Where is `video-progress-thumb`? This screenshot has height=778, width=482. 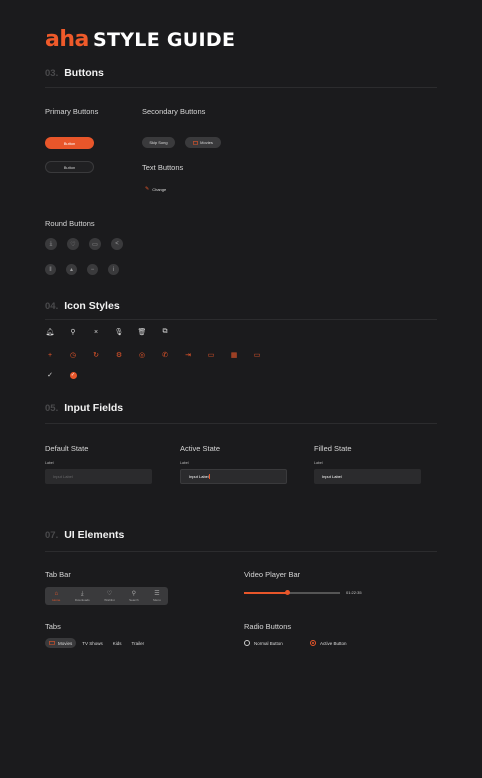 video-progress-thumb is located at coordinates (287, 592).